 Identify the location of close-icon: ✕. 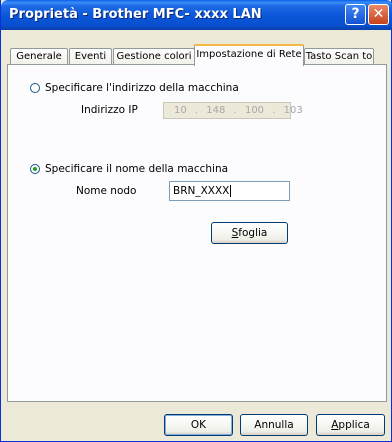
(378, 14).